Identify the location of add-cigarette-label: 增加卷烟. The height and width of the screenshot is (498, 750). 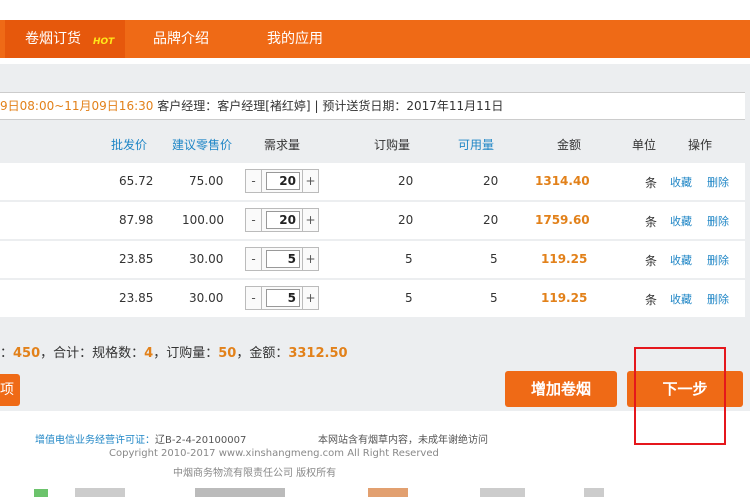
(560, 389).